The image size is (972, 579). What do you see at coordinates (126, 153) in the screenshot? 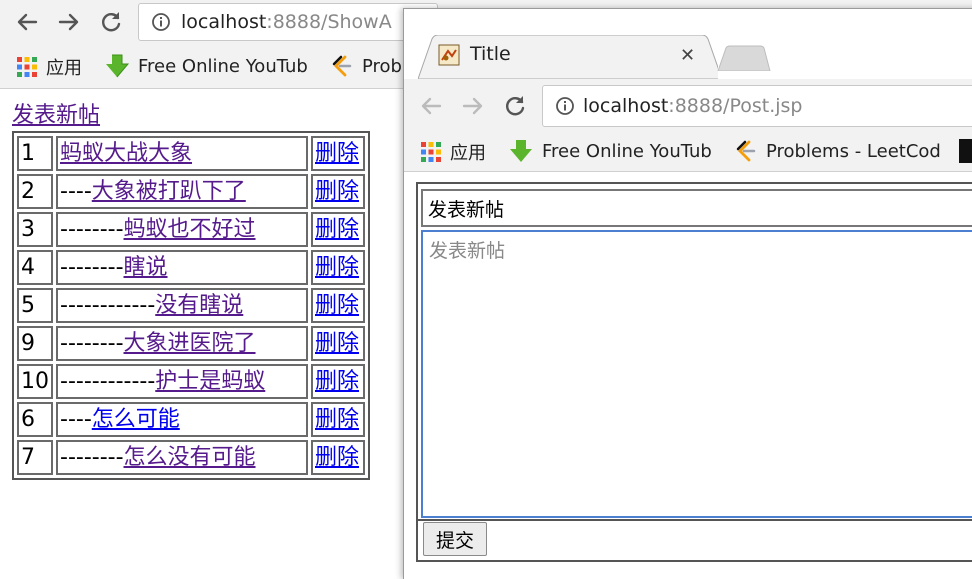
I see `post-title-link: 蚂蚁大战大象` at bounding box center [126, 153].